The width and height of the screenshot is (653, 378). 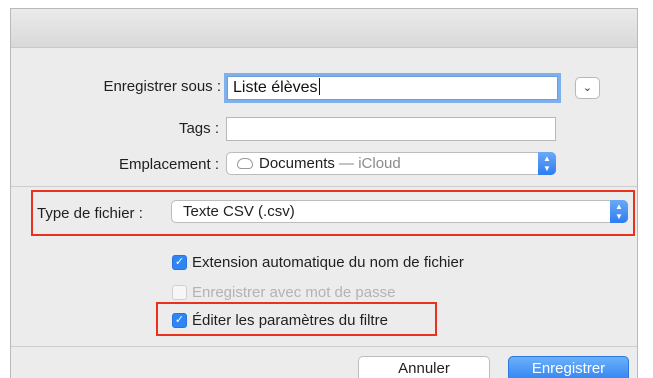 I want to click on auto-extension-checkbox: ✓, so click(x=179, y=262).